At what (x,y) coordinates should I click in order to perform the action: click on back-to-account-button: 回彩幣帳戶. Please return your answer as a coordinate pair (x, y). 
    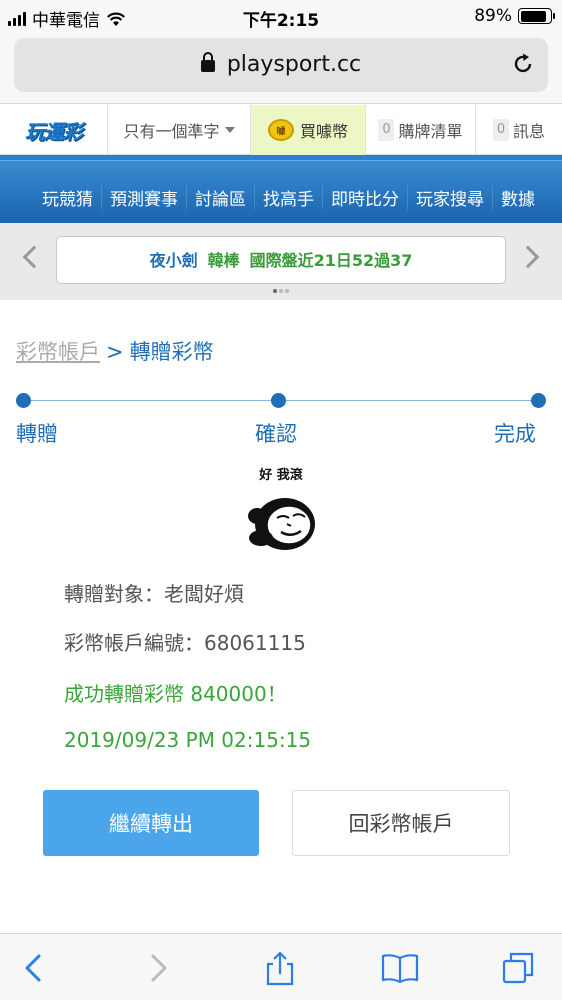
    Looking at the image, I should click on (401, 823).